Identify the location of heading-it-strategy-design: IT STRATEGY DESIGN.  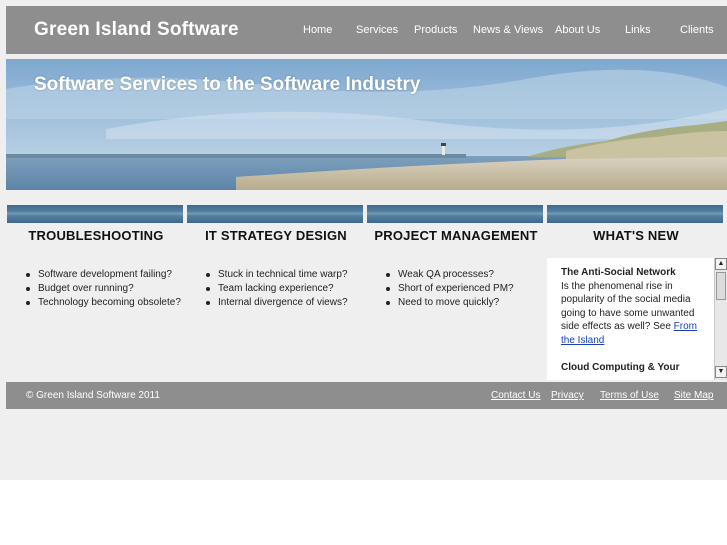
(276, 235).